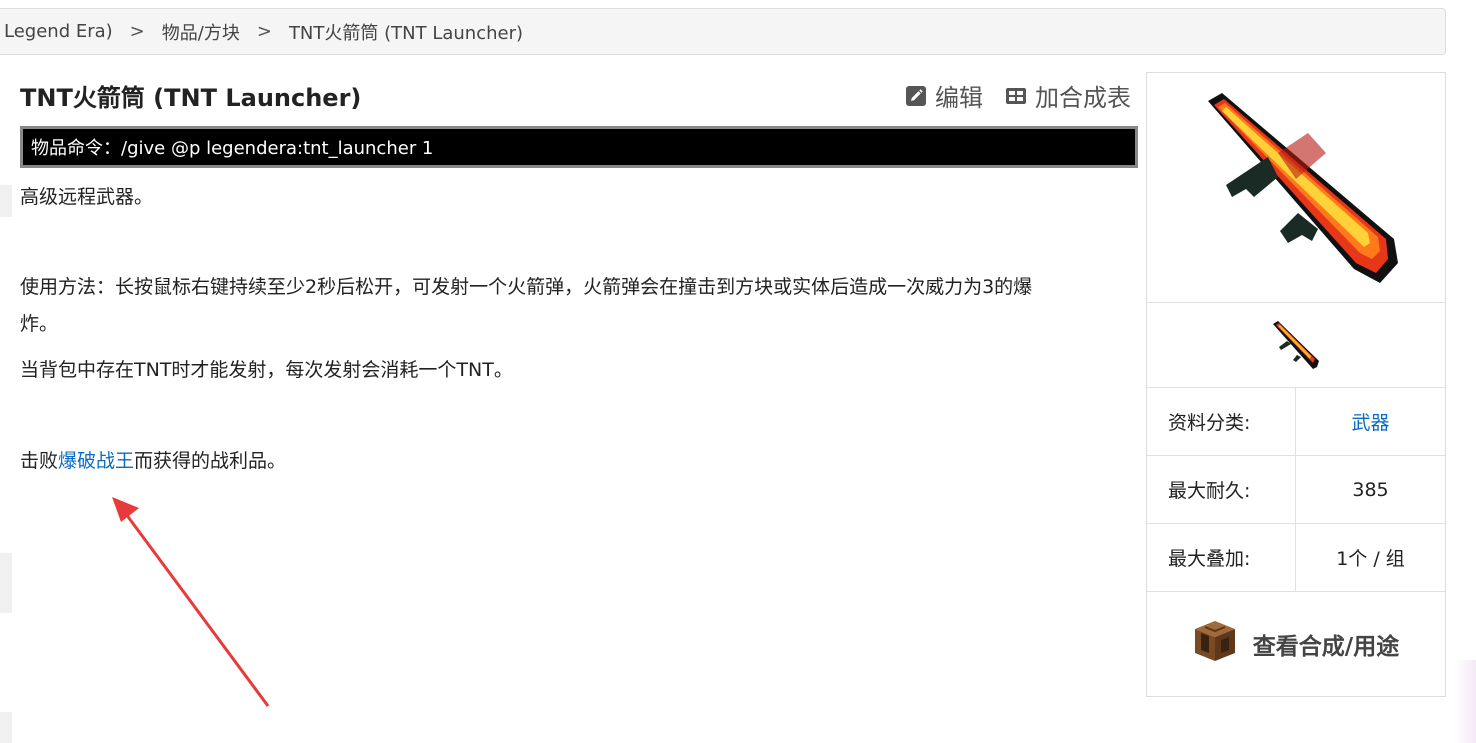  I want to click on info-key: 最大耐久:, so click(1221, 489).